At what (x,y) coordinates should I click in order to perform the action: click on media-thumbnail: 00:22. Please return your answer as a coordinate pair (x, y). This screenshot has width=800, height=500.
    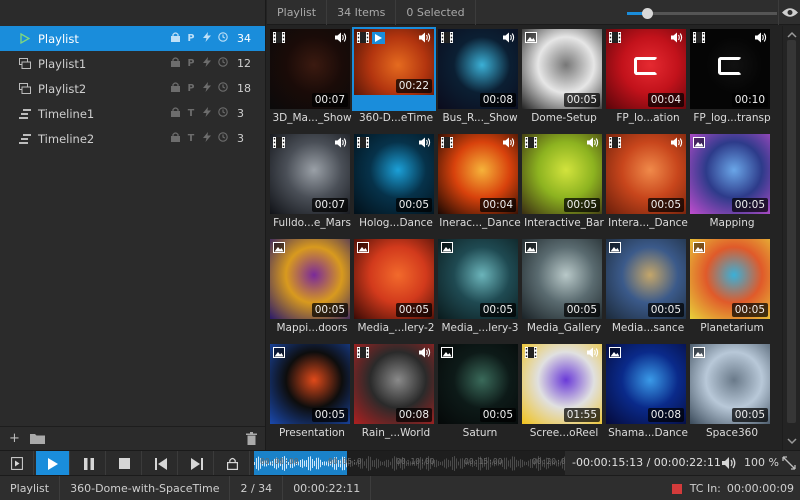
    Looking at the image, I should click on (394, 69).